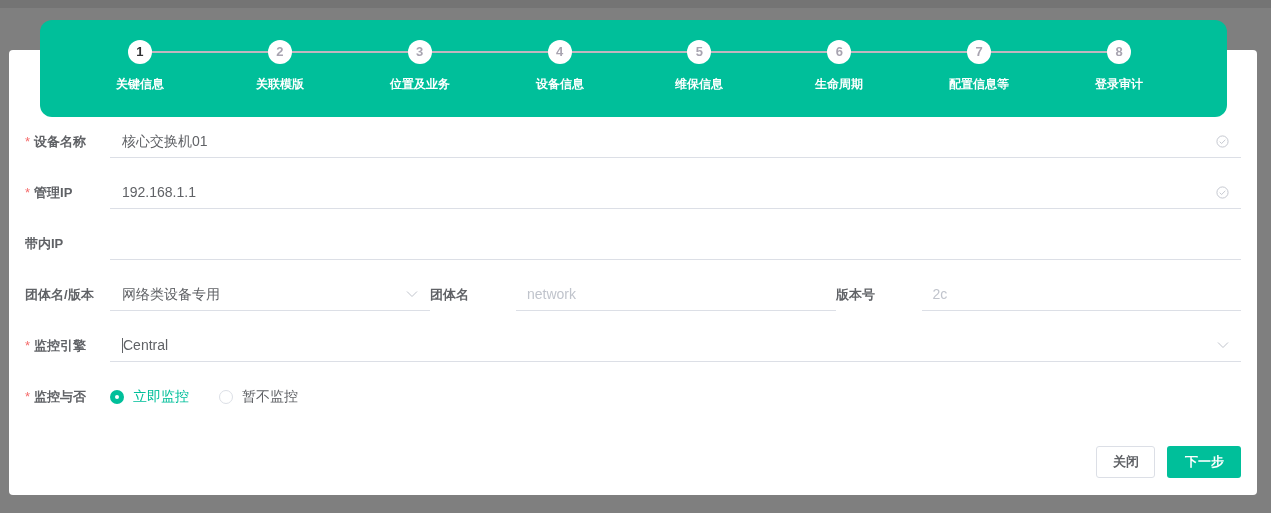 The width and height of the screenshot is (1271, 513). I want to click on close-button: 关闭, so click(1125, 462).